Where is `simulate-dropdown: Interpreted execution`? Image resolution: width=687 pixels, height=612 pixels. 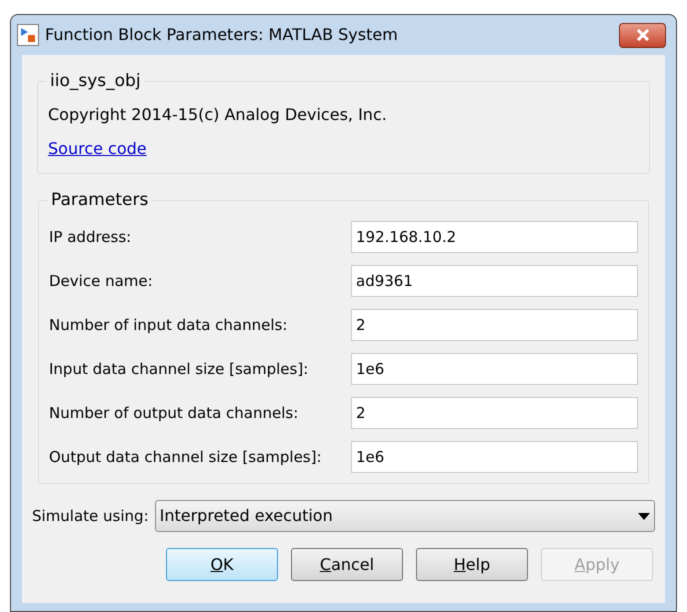
simulate-dropdown: Interpreted execution is located at coordinates (404, 516).